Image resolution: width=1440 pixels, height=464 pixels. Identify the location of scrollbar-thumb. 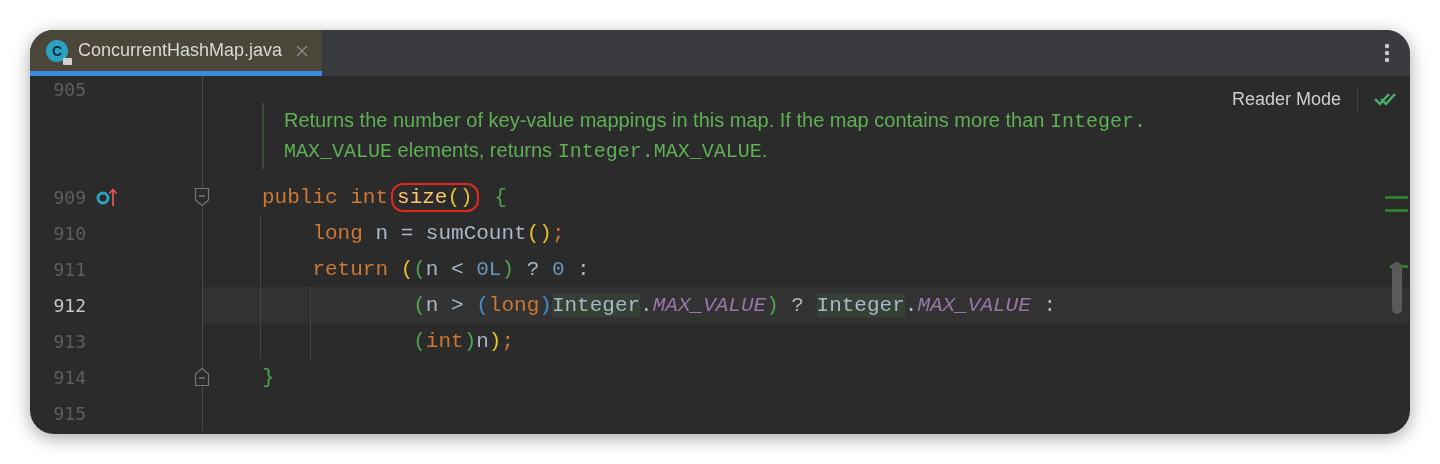
(1397, 288).